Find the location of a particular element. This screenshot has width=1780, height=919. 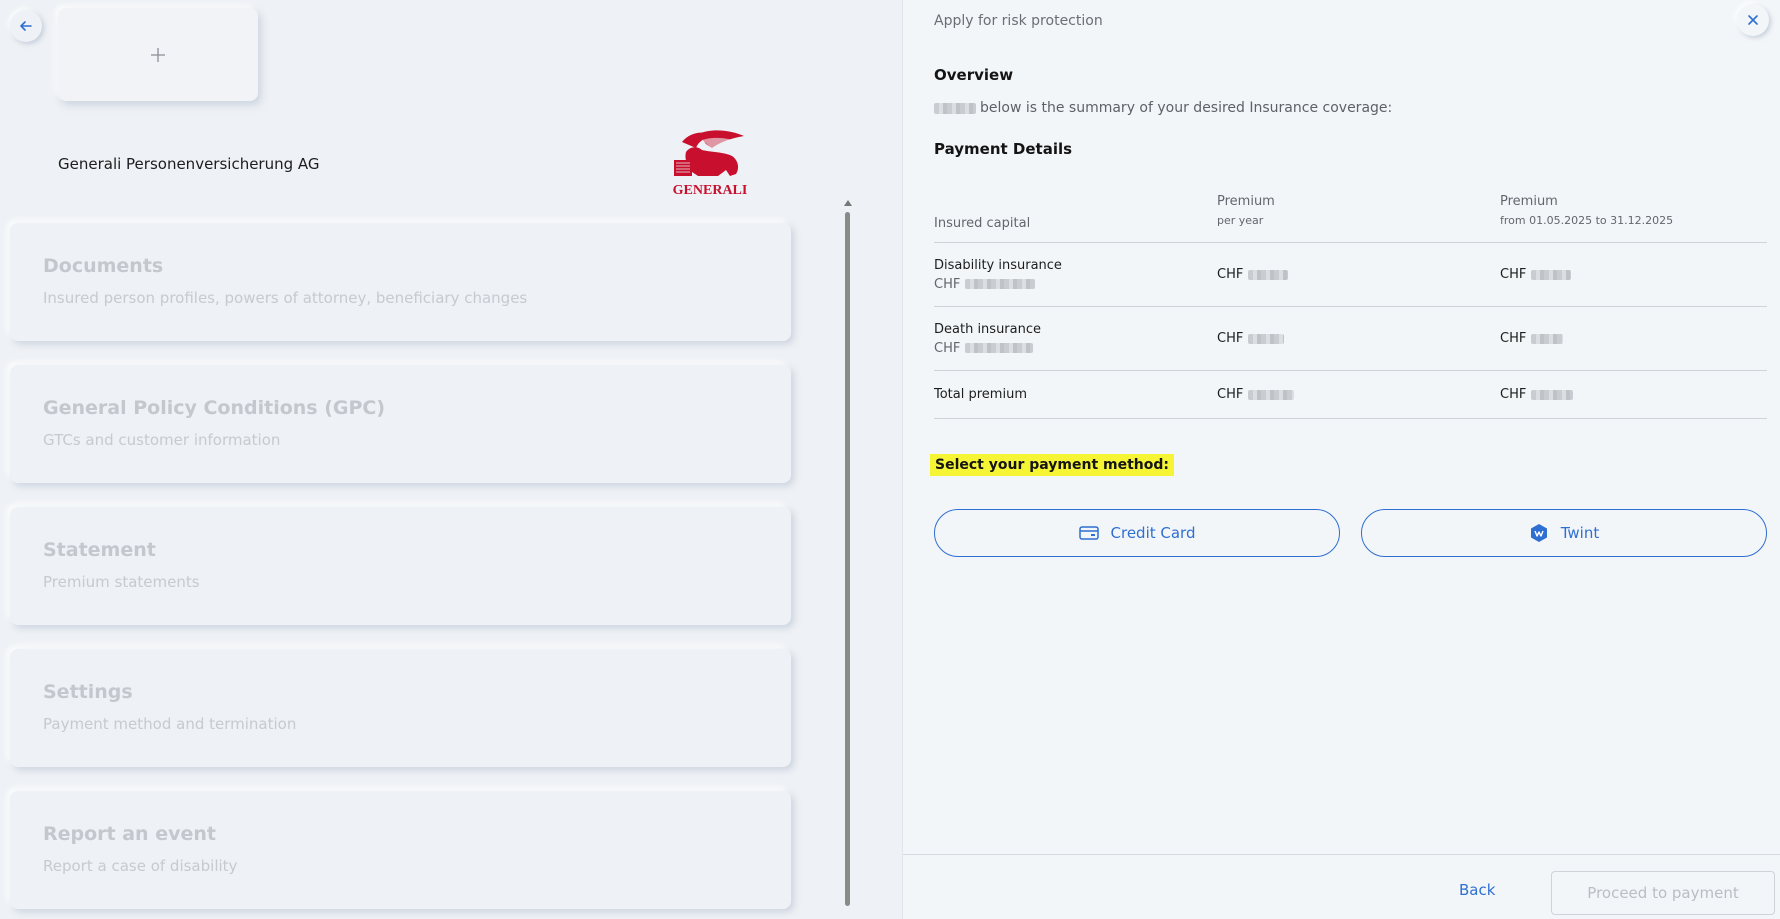

section-title: Settings is located at coordinates (88, 692).